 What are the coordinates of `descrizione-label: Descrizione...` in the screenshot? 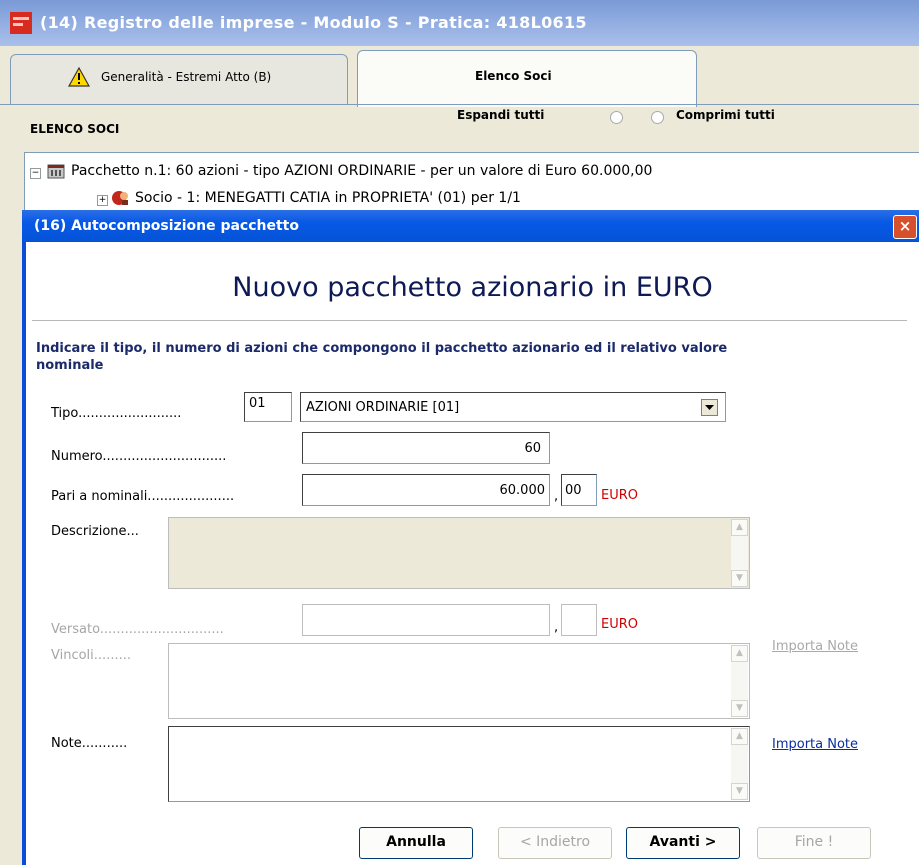 It's located at (95, 531).